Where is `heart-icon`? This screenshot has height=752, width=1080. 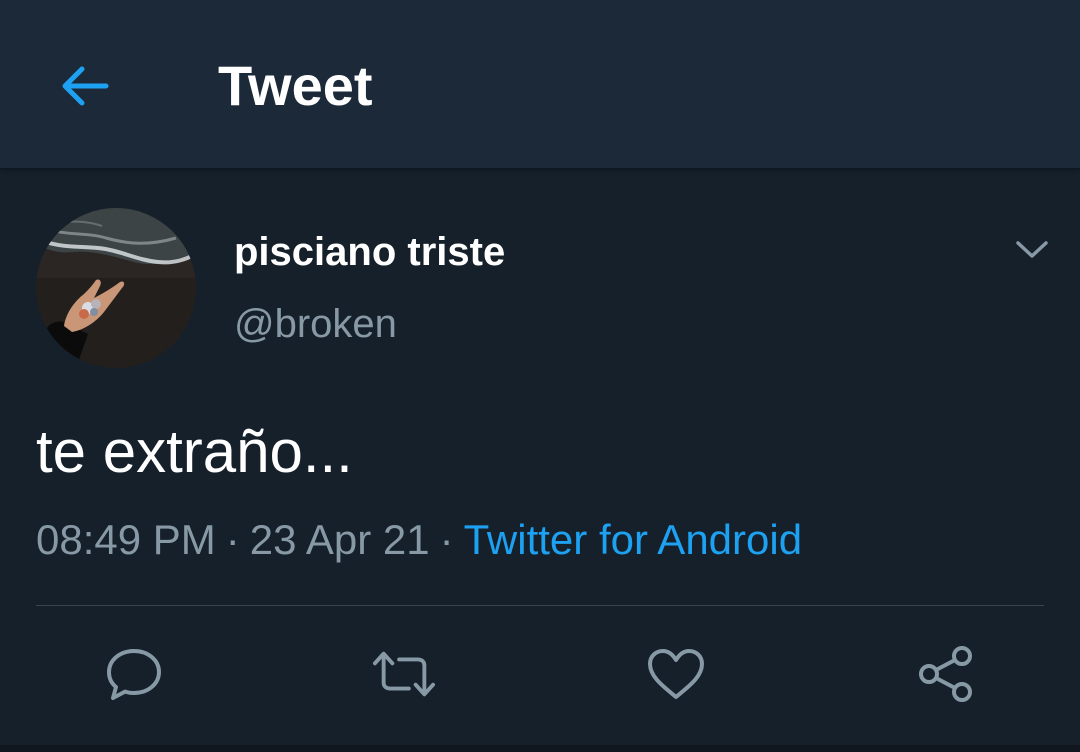
heart-icon is located at coordinates (676, 674).